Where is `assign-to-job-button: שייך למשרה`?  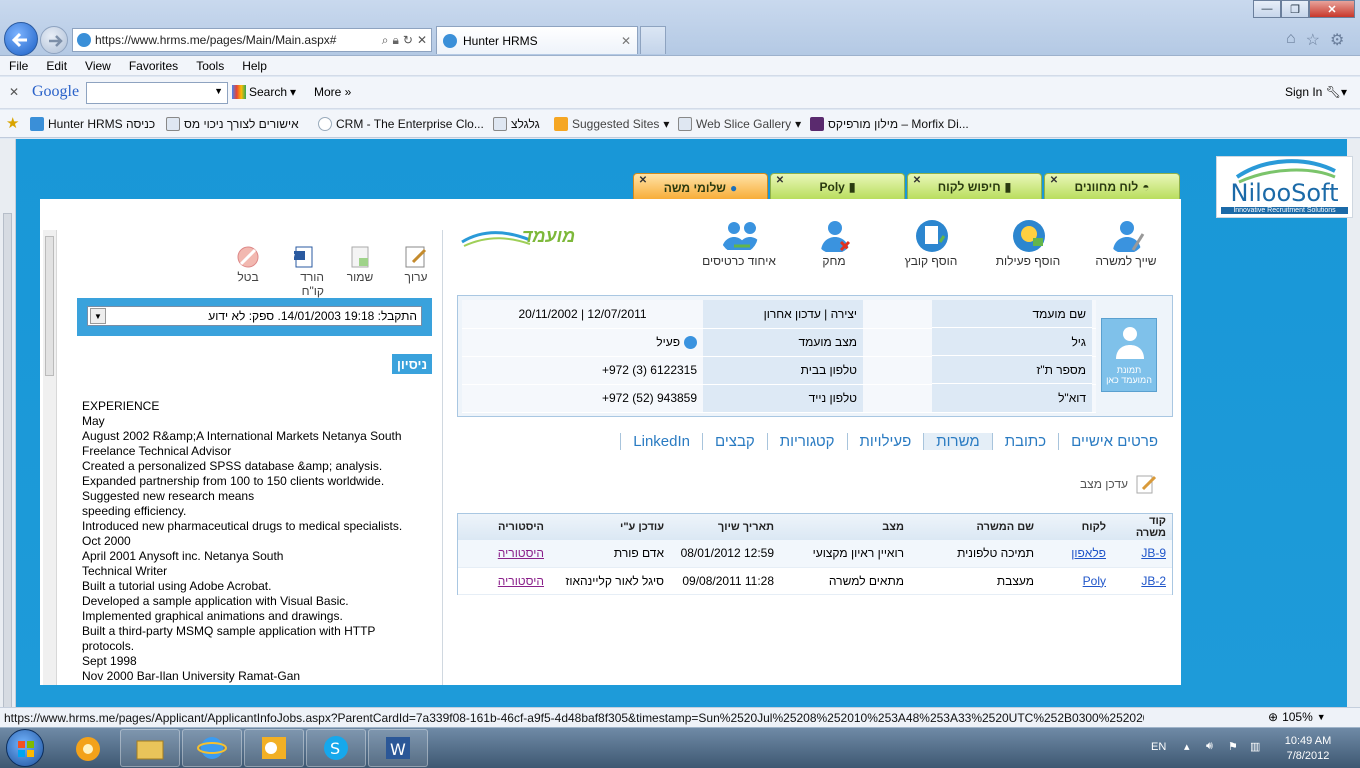 assign-to-job-button: שייך למשרה is located at coordinates (1126, 242).